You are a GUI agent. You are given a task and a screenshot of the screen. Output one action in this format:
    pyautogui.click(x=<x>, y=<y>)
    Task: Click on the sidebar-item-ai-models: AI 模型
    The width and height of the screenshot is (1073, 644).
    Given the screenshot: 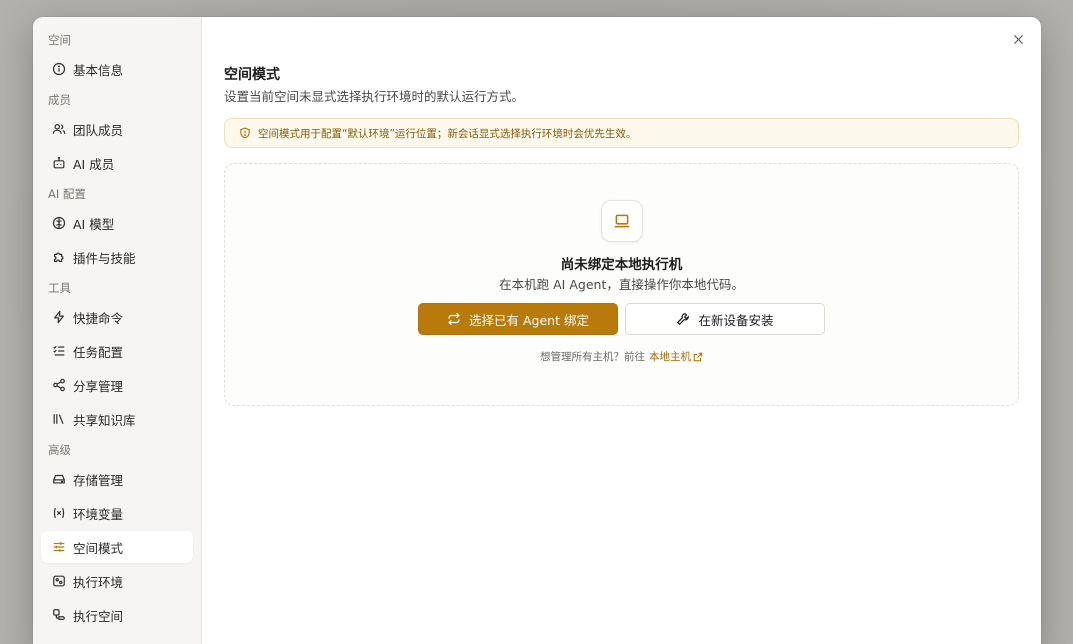 What is the action you would take?
    pyautogui.click(x=117, y=223)
    